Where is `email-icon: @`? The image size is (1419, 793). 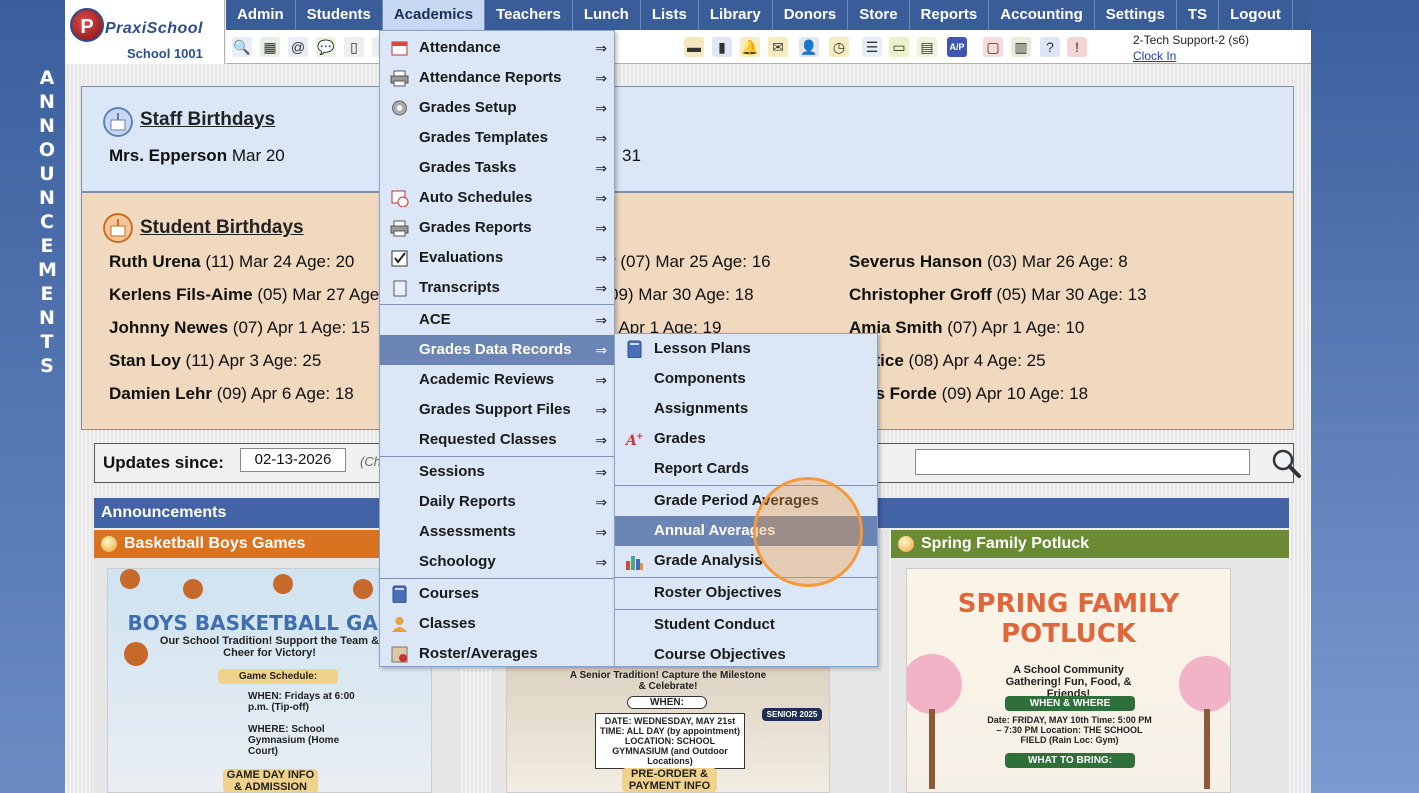 email-icon: @ is located at coordinates (298, 47).